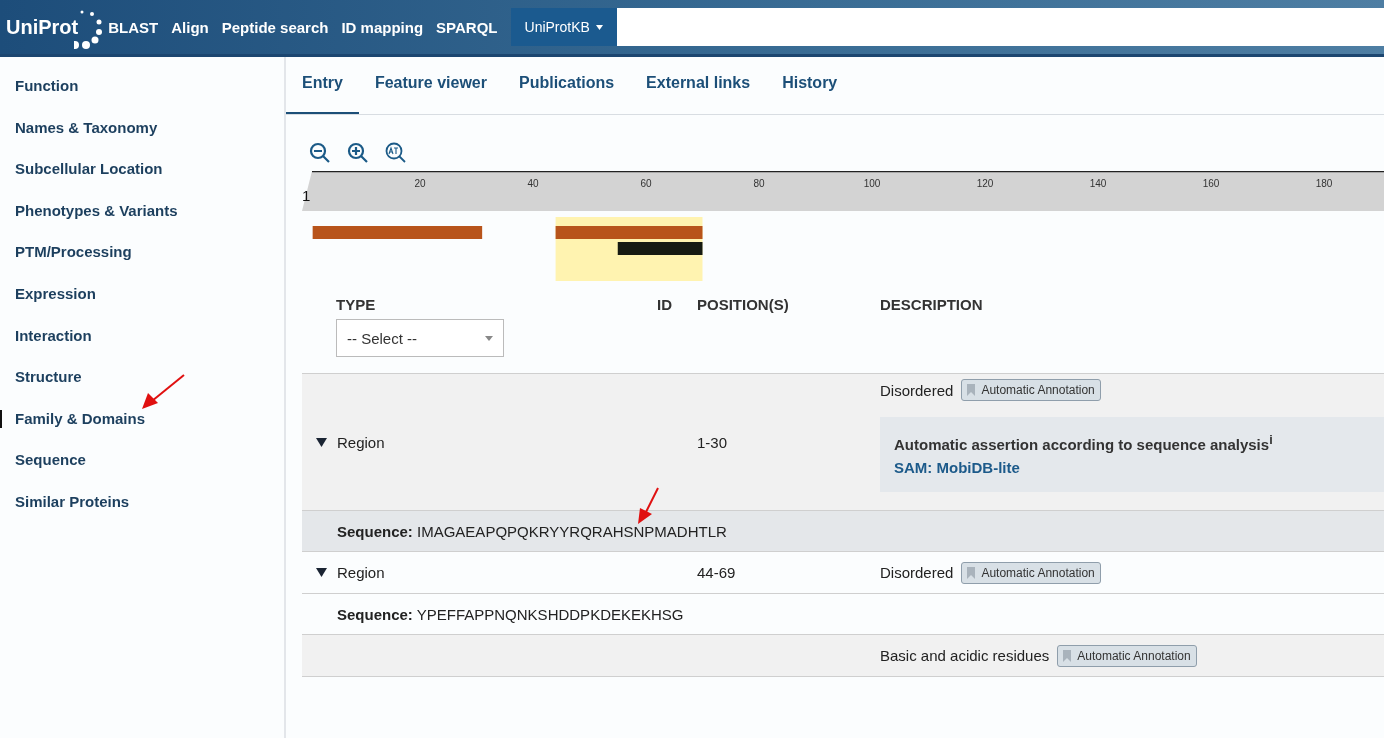  I want to click on sequence-text: Sequence: IMAGAEAPQPQKRYYRQRAHSNPMADHTLR, so click(532, 531).